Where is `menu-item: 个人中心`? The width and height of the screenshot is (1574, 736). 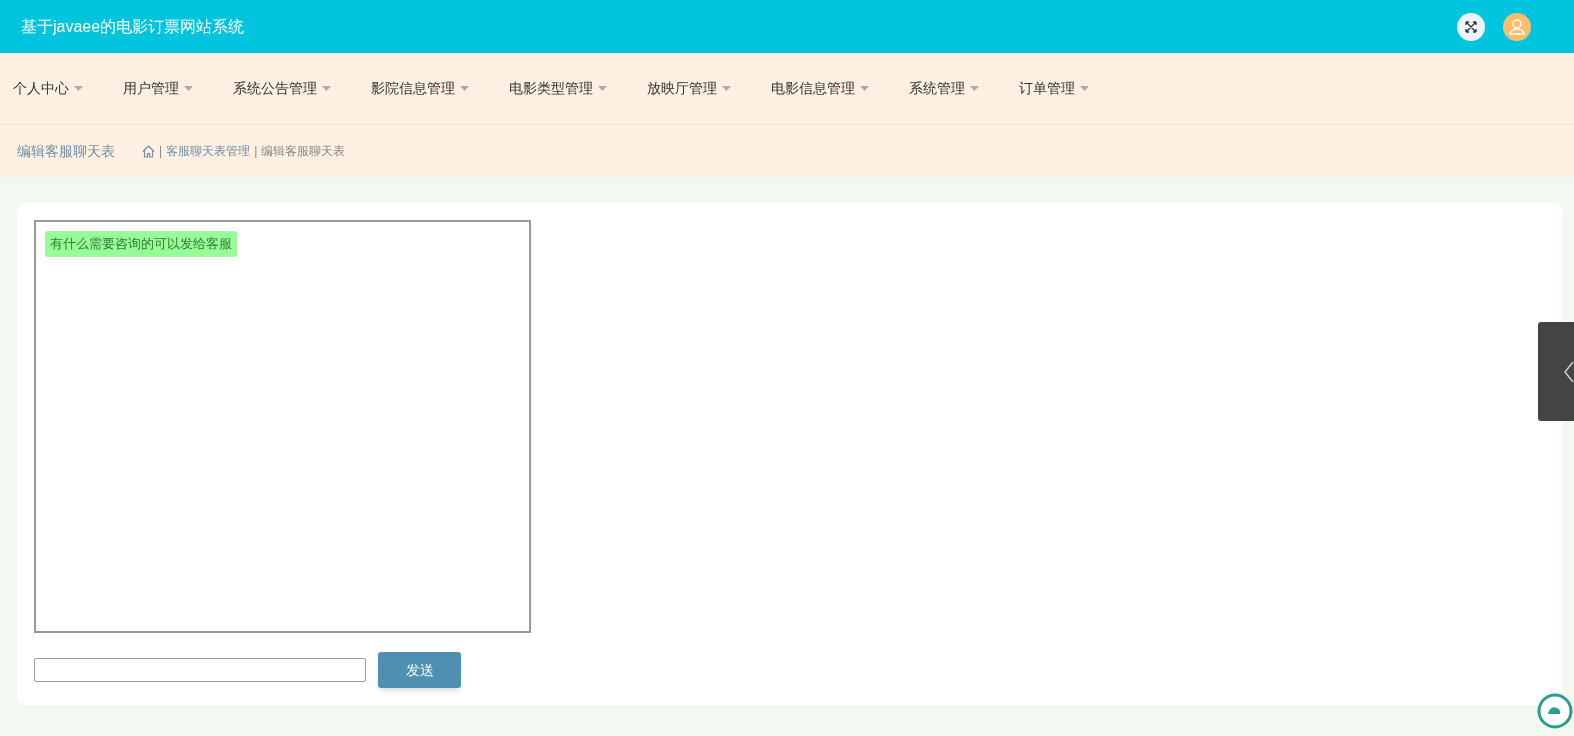
menu-item: 个人中心 is located at coordinates (51, 88).